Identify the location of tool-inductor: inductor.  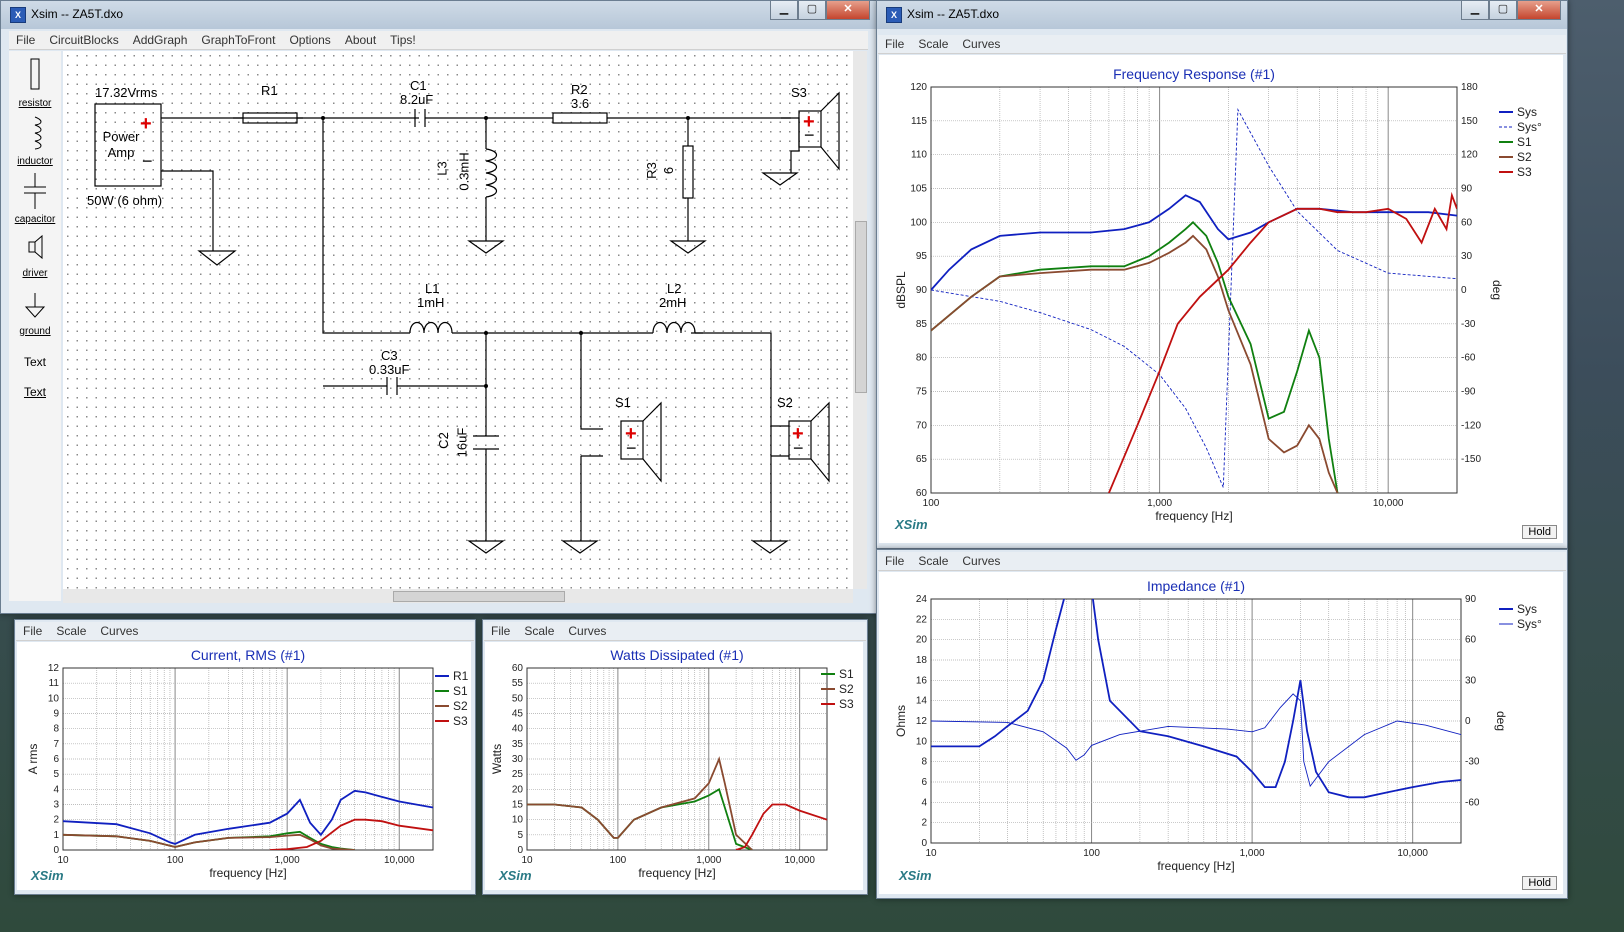
(35, 141).